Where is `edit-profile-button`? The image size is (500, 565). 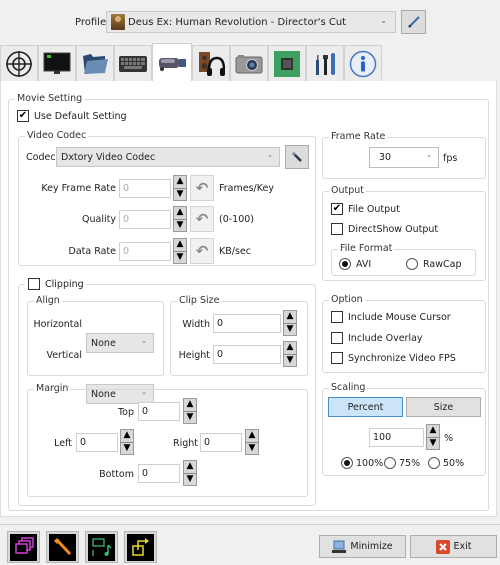
edit-profile-button is located at coordinates (413, 22).